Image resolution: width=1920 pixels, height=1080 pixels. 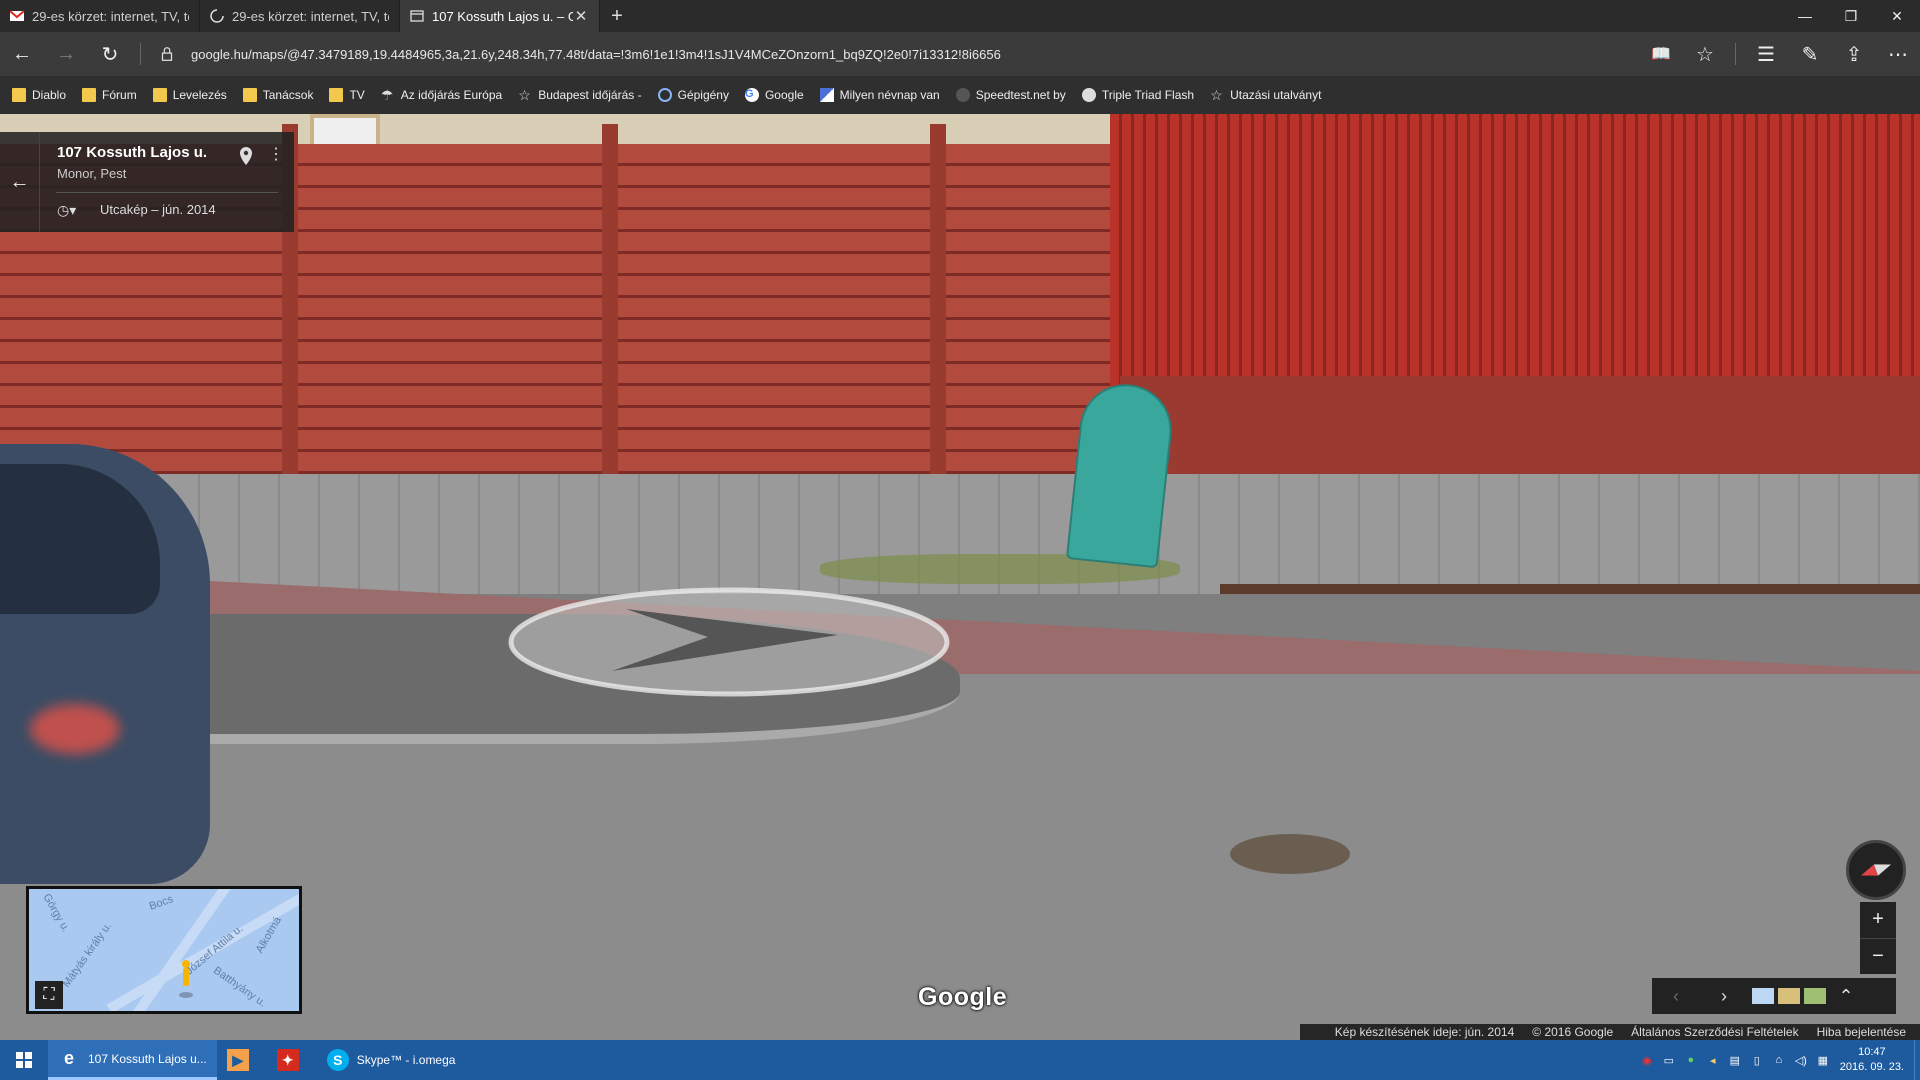 I want to click on fav-tv: TV, so click(x=347, y=95).